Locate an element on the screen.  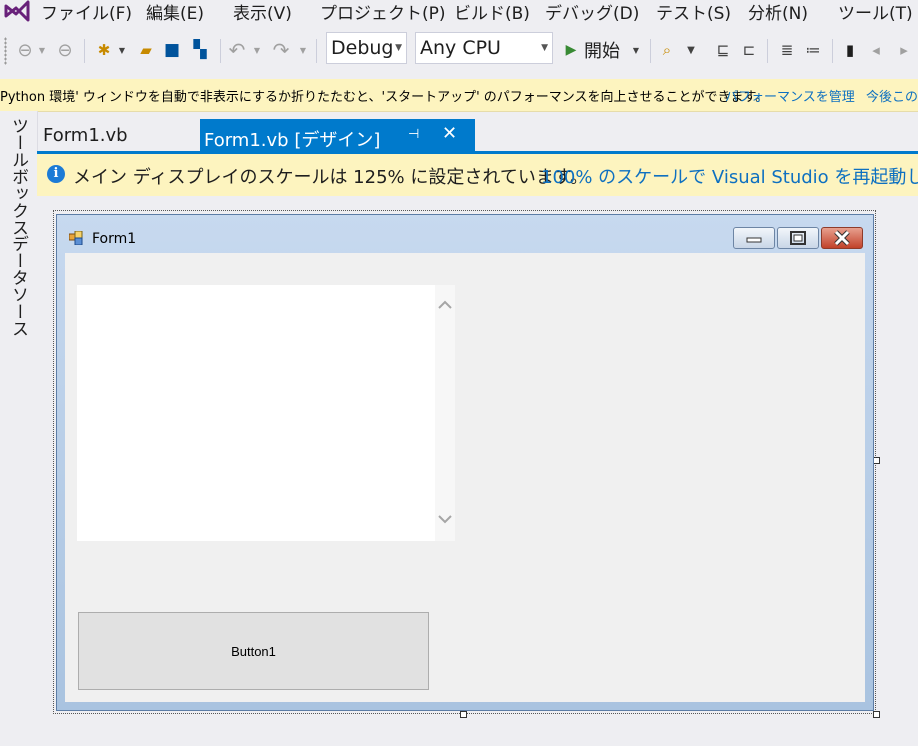
new-project-icon: ✱ is located at coordinates (104, 50).